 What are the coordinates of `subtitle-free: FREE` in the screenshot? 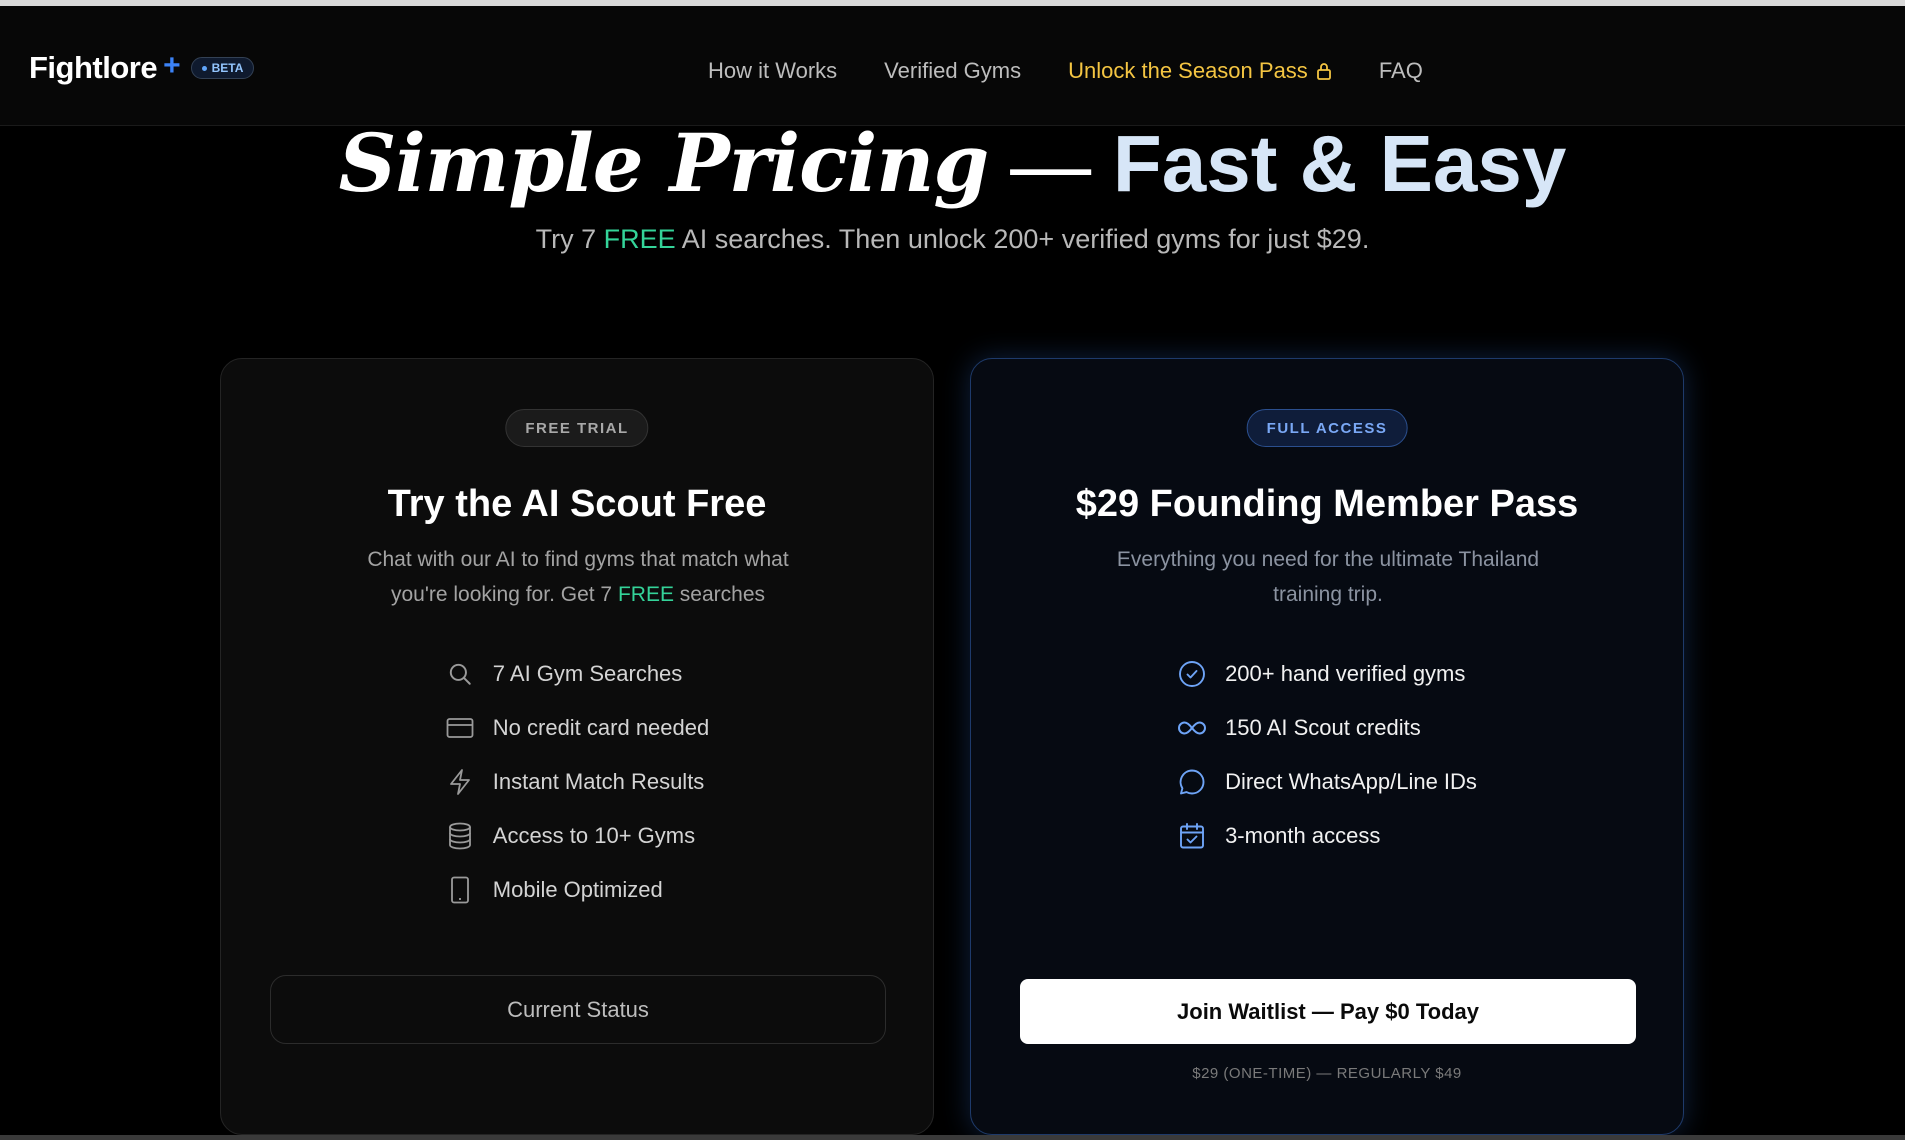 It's located at (639, 239).